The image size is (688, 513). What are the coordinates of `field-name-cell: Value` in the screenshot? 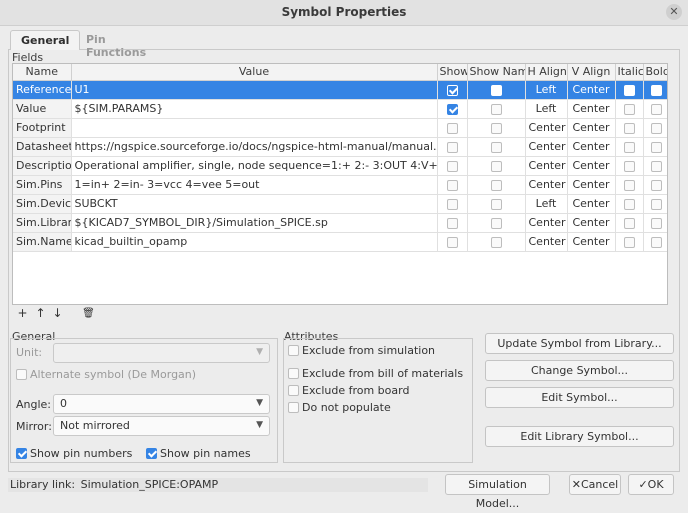 It's located at (42, 109).